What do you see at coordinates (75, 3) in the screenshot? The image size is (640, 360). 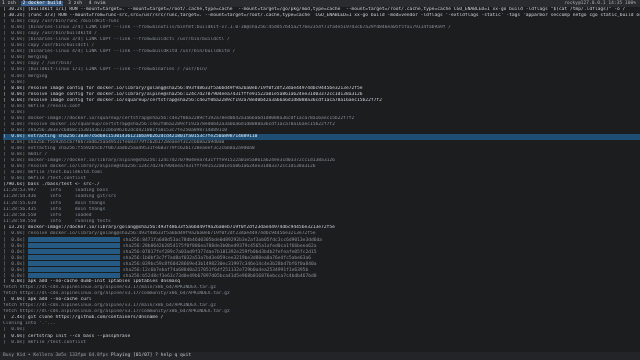 I see `tab-3: 3 zsh` at bounding box center [75, 3].